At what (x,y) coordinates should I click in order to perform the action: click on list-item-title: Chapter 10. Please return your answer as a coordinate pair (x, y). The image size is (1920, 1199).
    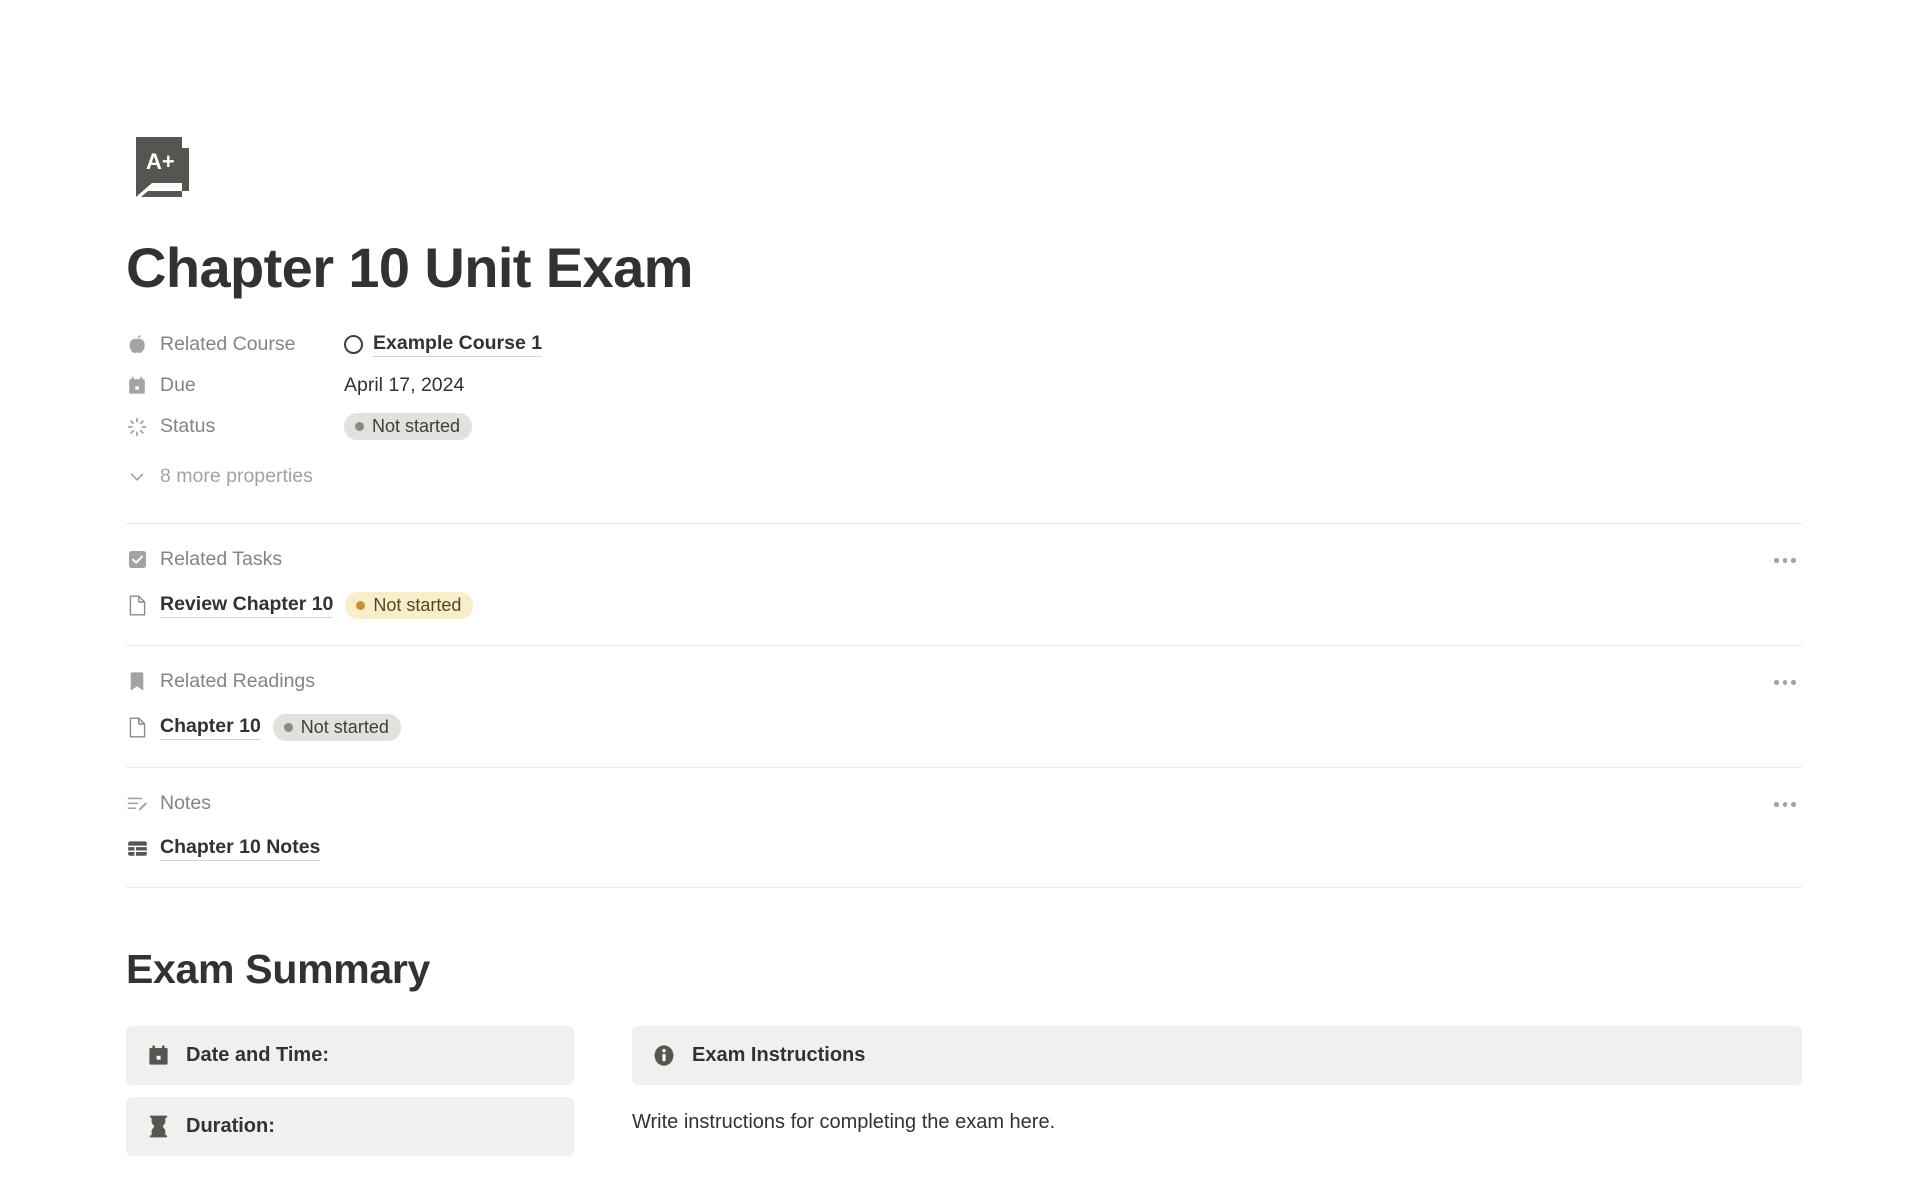
    Looking at the image, I should click on (210, 728).